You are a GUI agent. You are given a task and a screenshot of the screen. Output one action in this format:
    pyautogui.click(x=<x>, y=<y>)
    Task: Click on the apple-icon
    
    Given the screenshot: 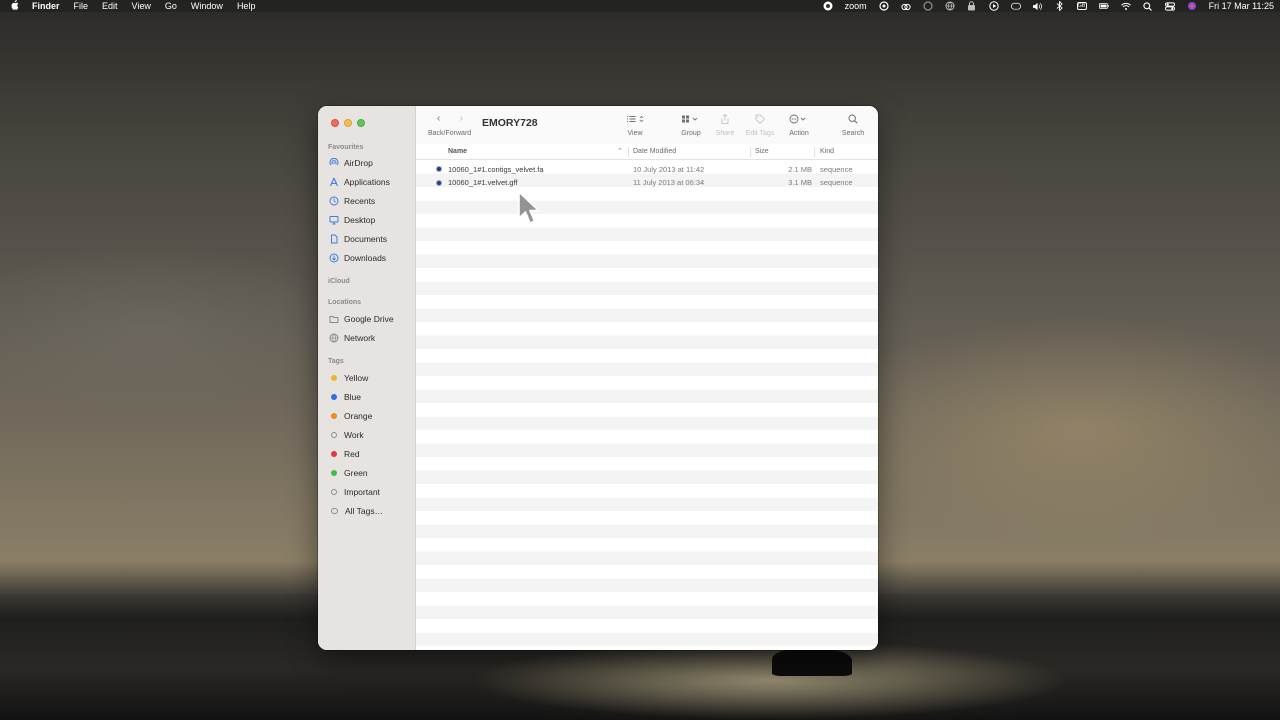 What is the action you would take?
    pyautogui.click(x=14, y=6)
    